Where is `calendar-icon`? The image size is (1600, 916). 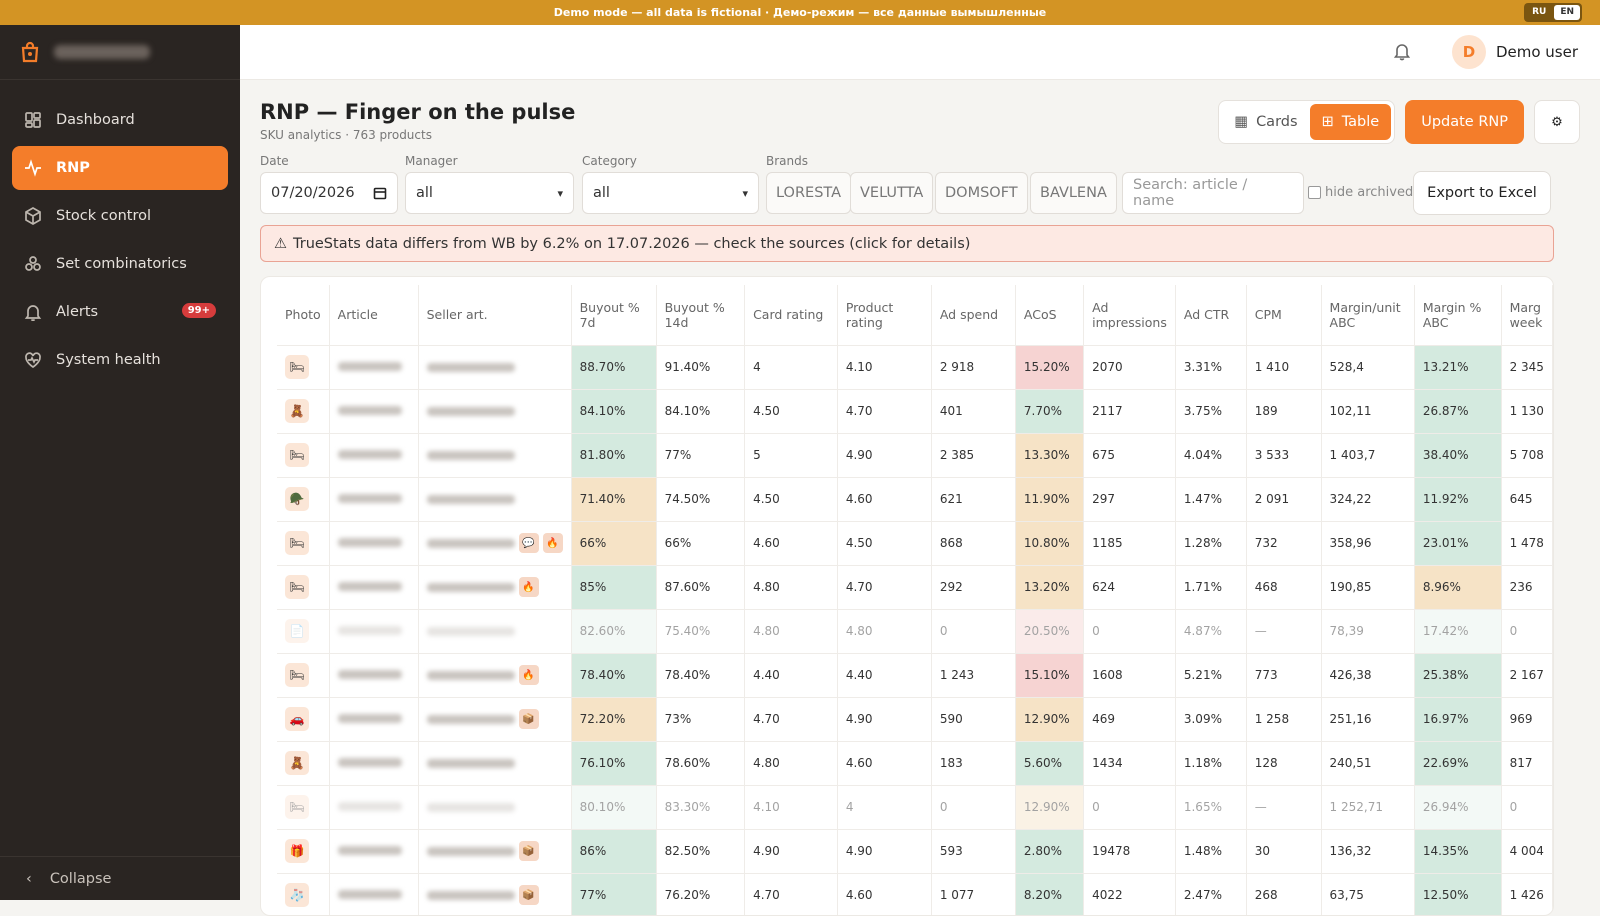 calendar-icon is located at coordinates (380, 193).